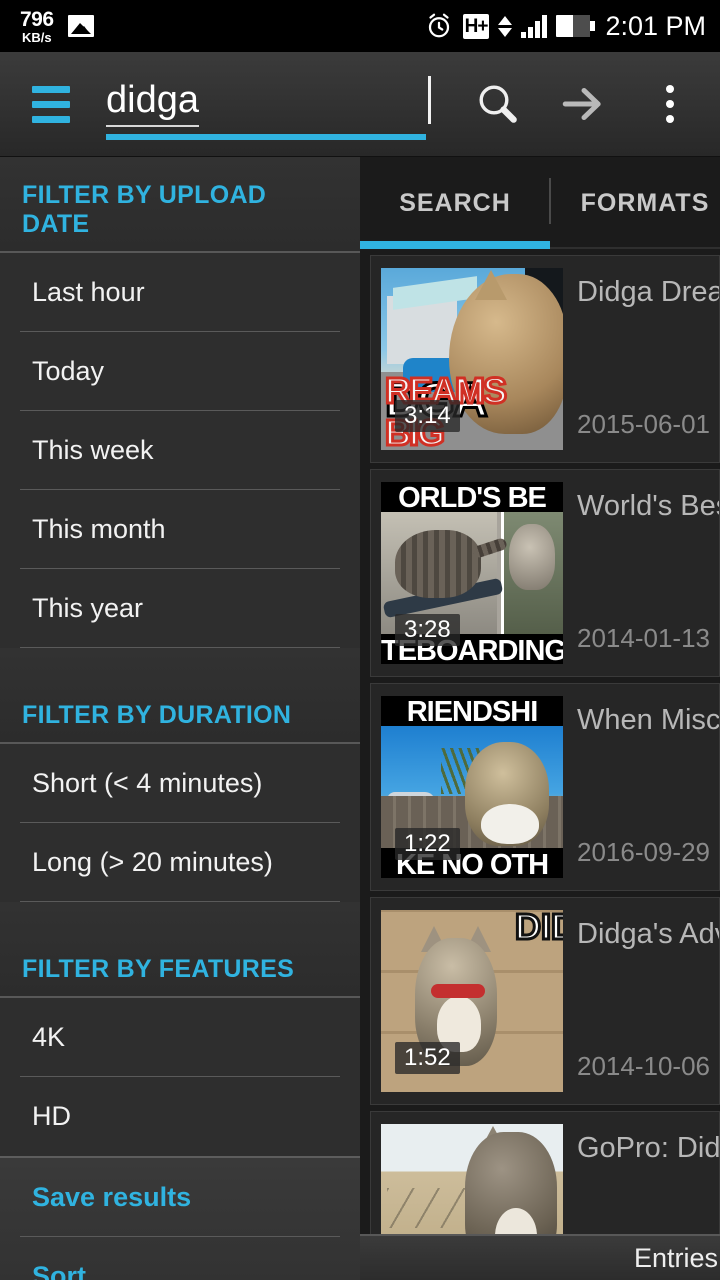  Describe the element at coordinates (360, 26) in the screenshot. I see `status-bar: 796 KB/s H+ 2:01 PM` at that location.